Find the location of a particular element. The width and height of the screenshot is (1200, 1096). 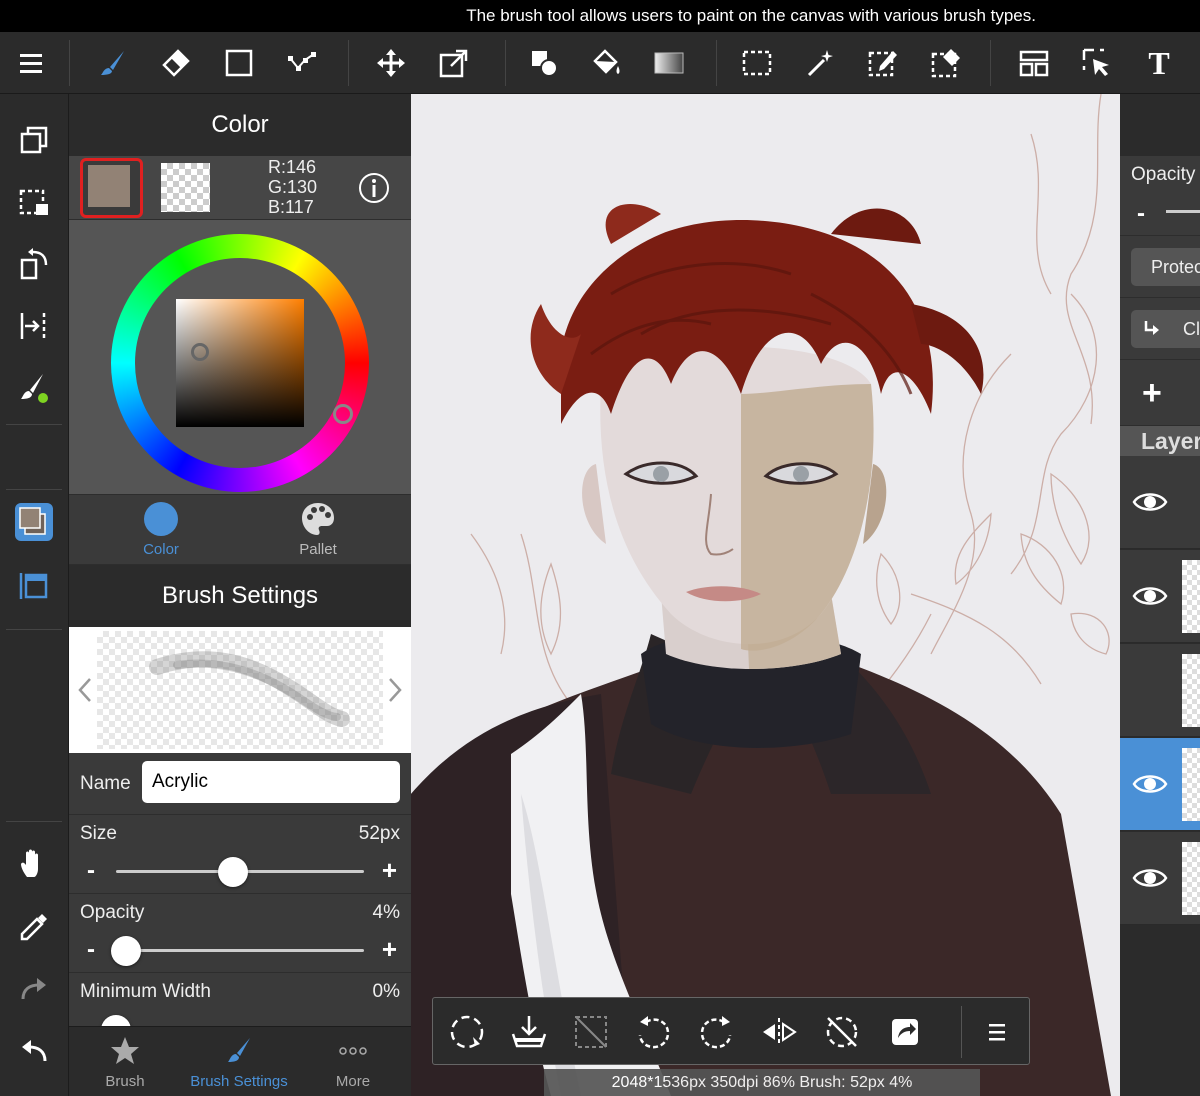

size-increase-button: + is located at coordinates (389, 870).